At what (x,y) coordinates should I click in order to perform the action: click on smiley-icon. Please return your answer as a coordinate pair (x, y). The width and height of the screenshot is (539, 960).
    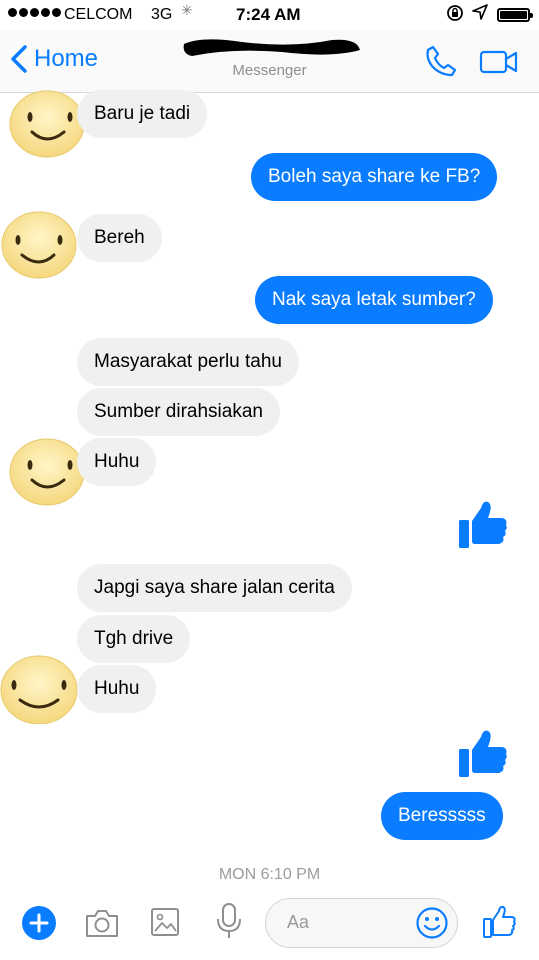
    Looking at the image, I should click on (432, 923).